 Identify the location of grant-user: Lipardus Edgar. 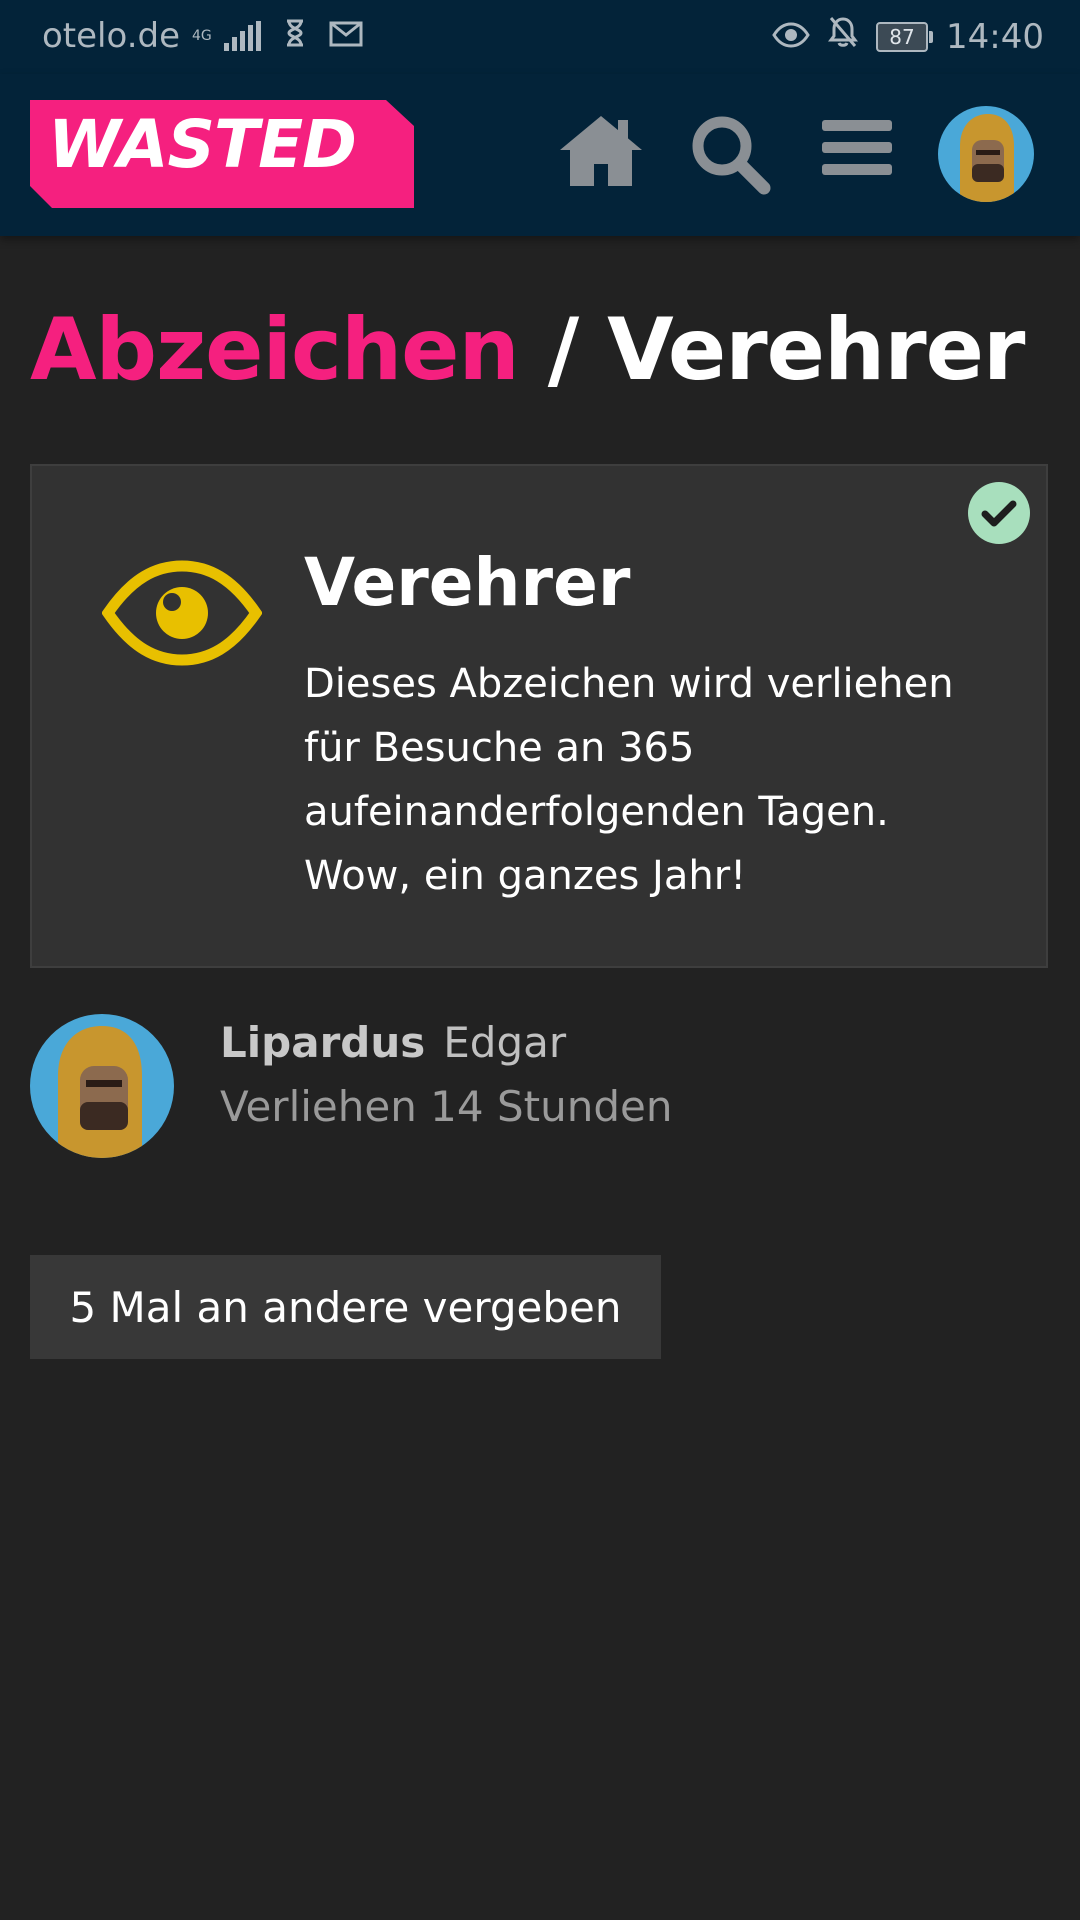
(393, 1042).